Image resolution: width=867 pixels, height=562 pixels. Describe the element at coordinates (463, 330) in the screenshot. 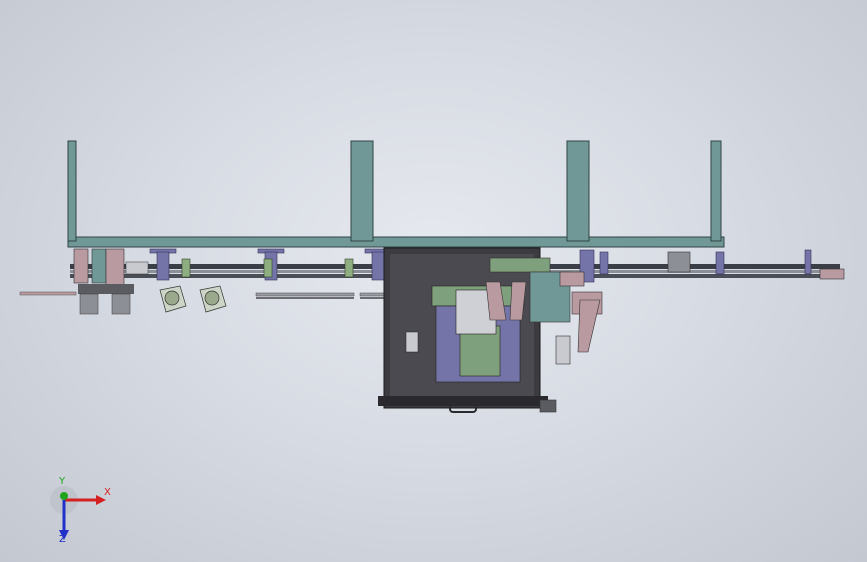

I see `central-enclosure` at that location.